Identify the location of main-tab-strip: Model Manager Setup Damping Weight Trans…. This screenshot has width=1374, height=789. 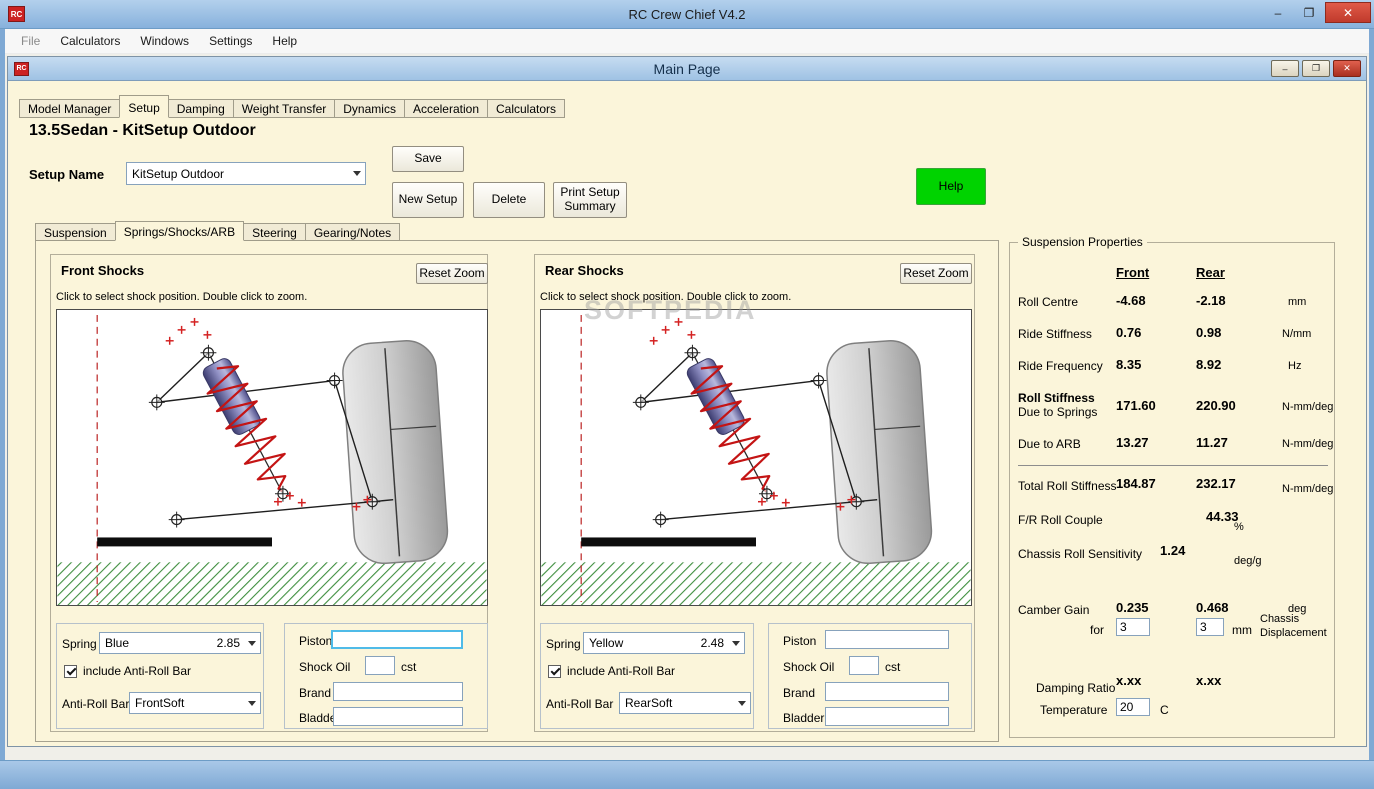
(292, 106).